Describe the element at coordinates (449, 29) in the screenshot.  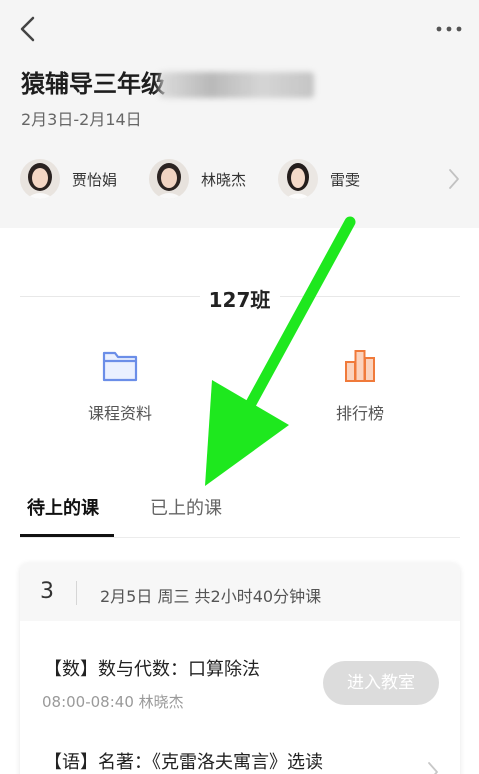
I see `more-options-icon` at that location.